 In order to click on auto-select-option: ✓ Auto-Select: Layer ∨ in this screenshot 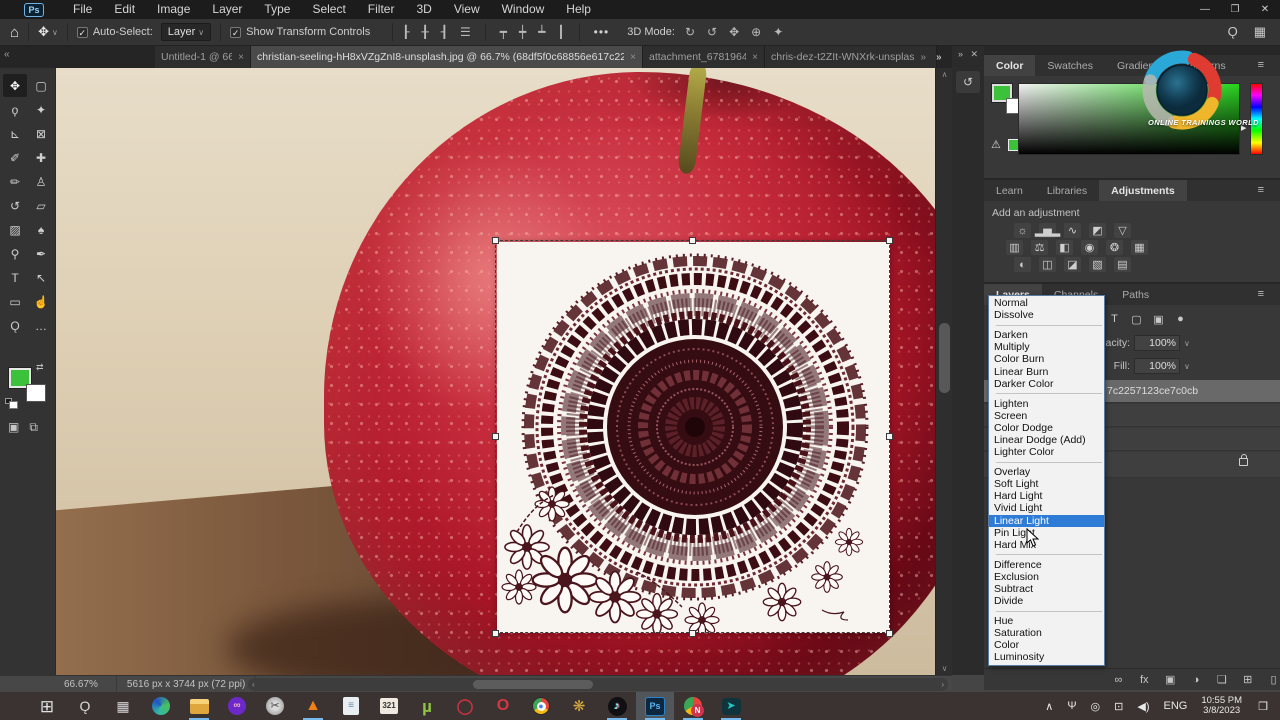, I will do `click(144, 32)`.